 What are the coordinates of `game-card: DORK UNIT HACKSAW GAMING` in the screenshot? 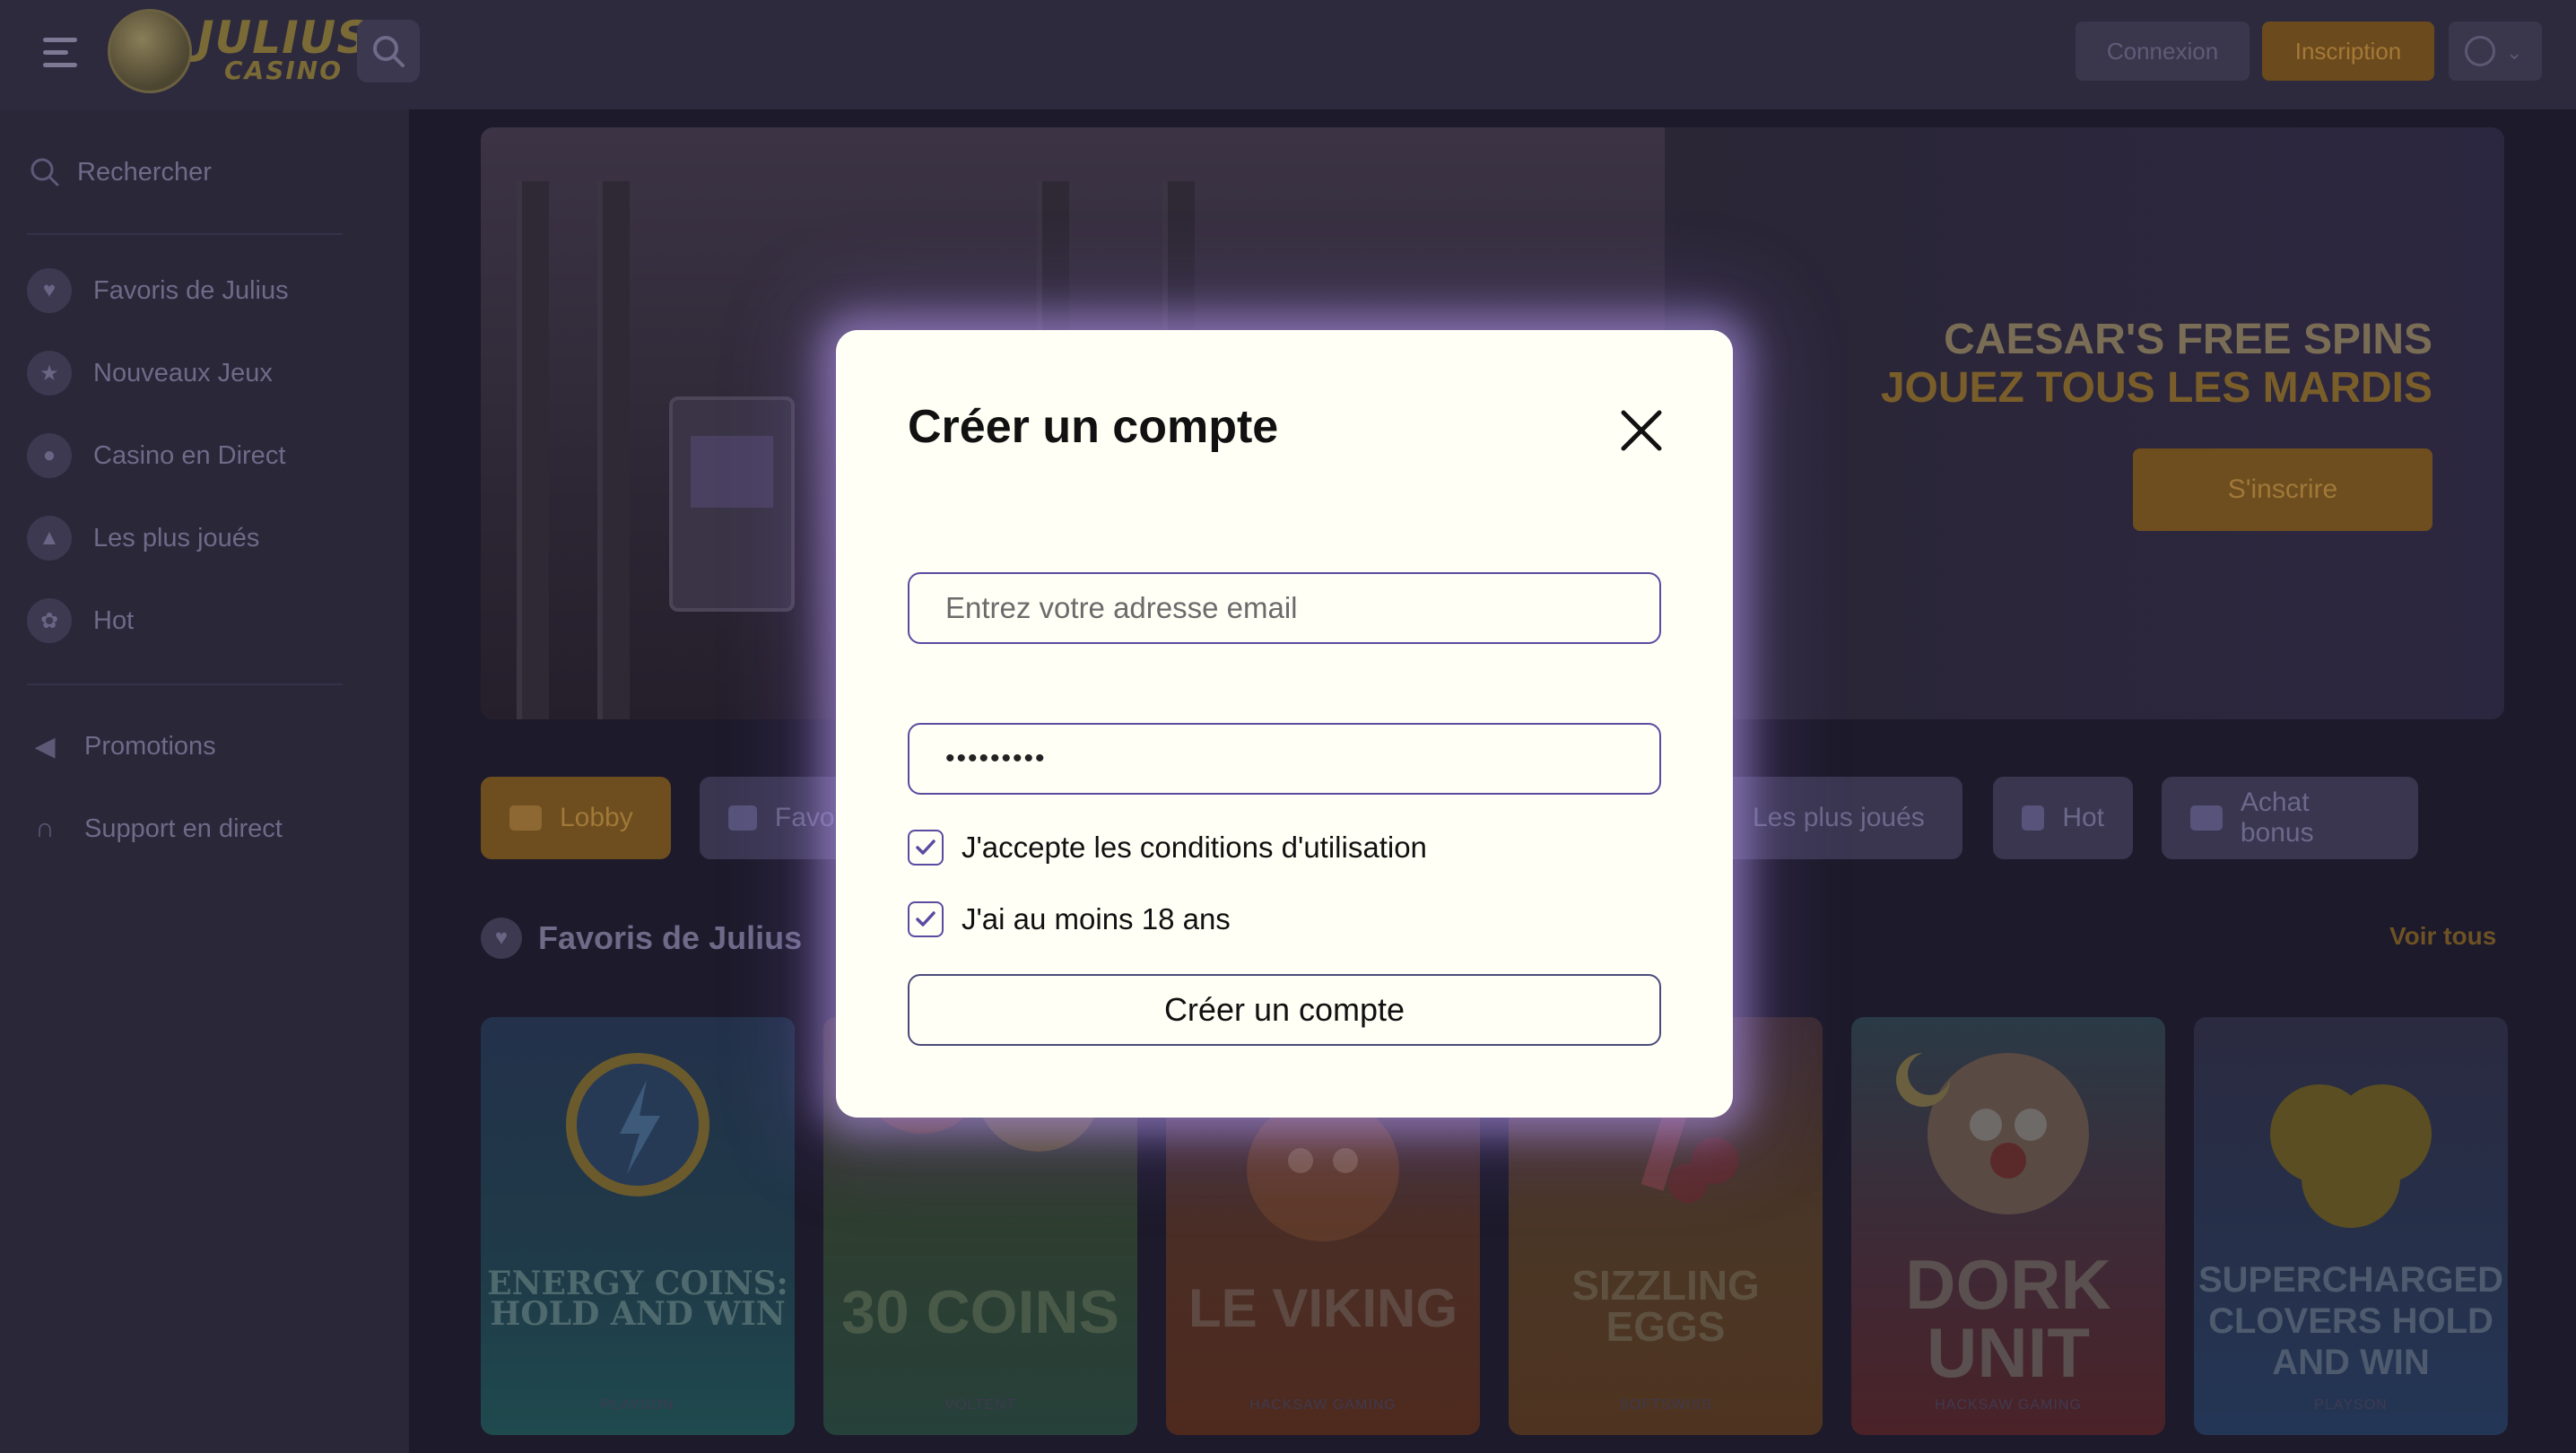 It's located at (2008, 1226).